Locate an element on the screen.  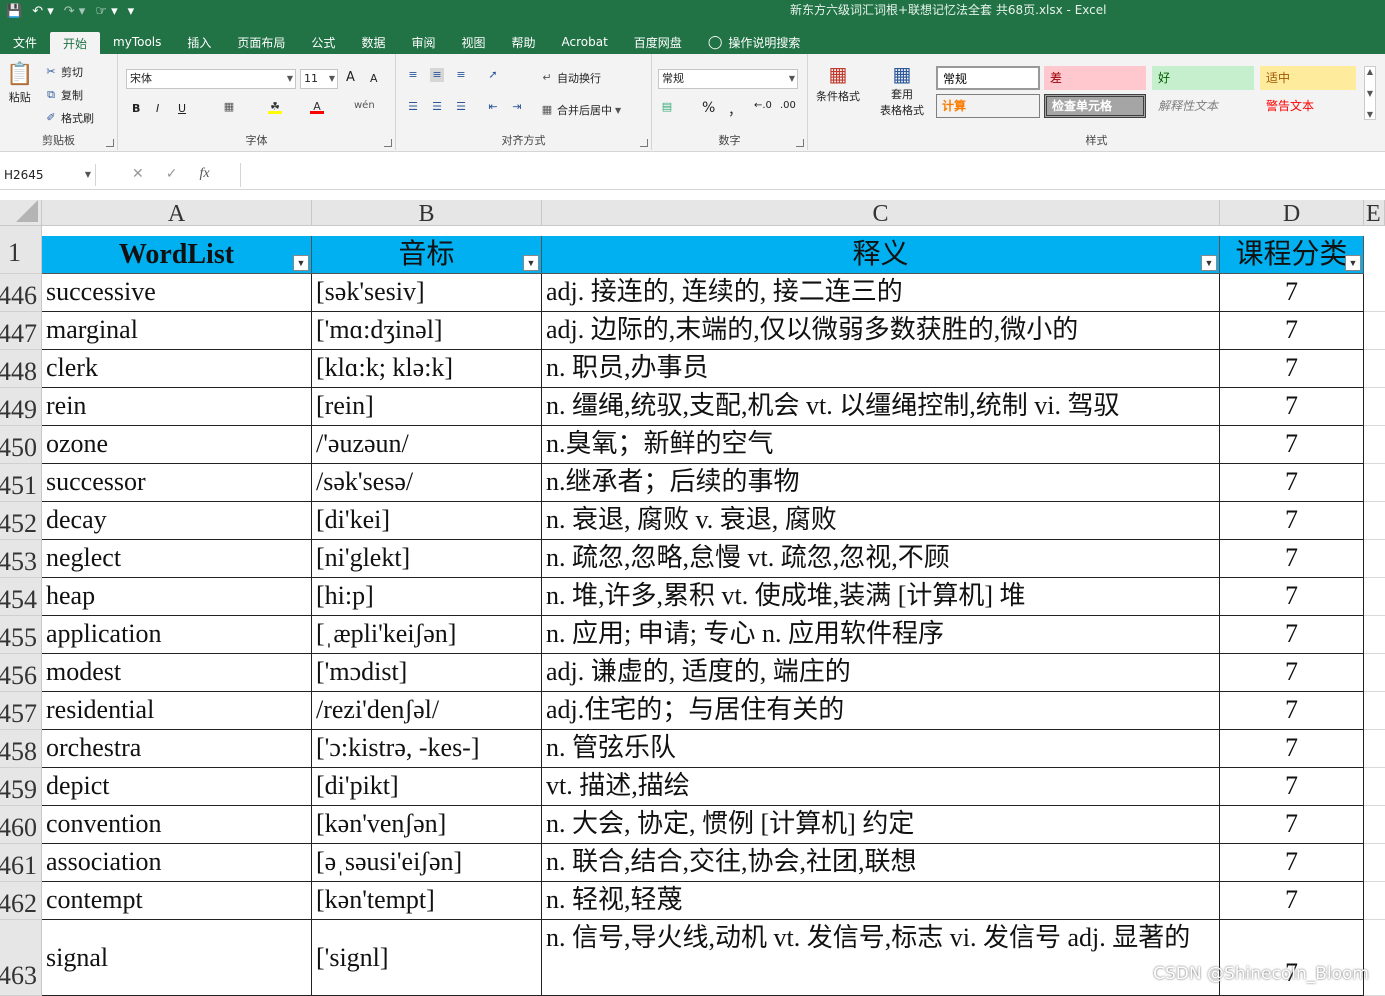
phonetic-cell: ['mɑ:dʒinəl] is located at coordinates (427, 331).